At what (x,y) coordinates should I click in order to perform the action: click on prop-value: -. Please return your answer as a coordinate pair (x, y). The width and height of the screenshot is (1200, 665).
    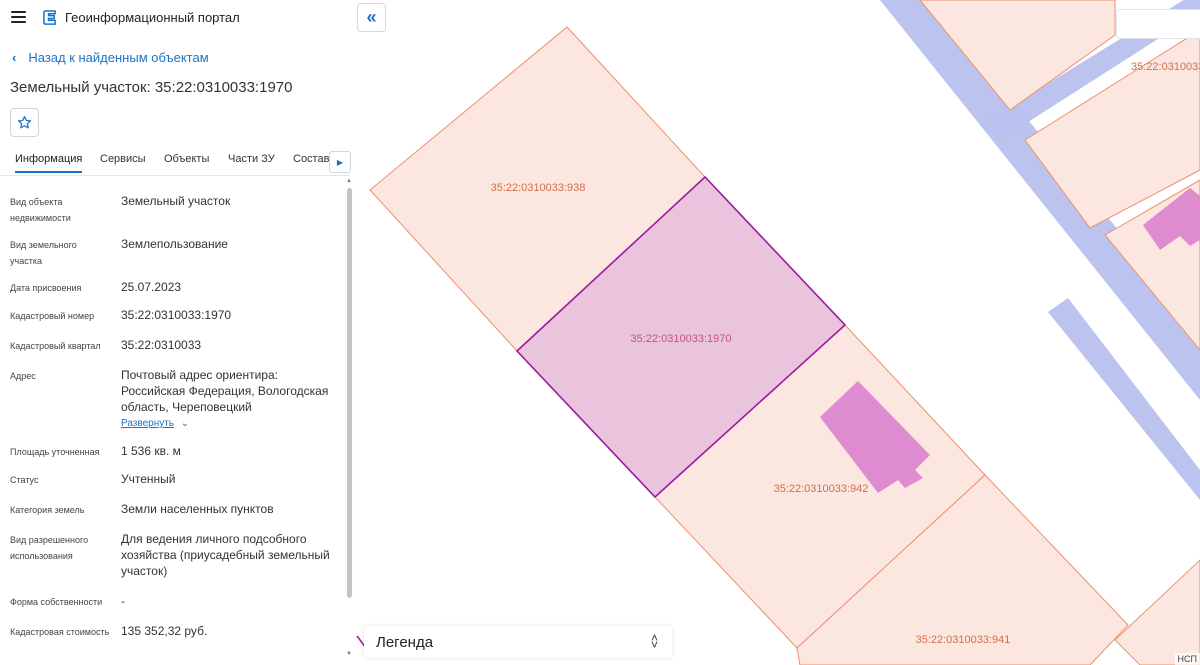
    Looking at the image, I should click on (123, 601).